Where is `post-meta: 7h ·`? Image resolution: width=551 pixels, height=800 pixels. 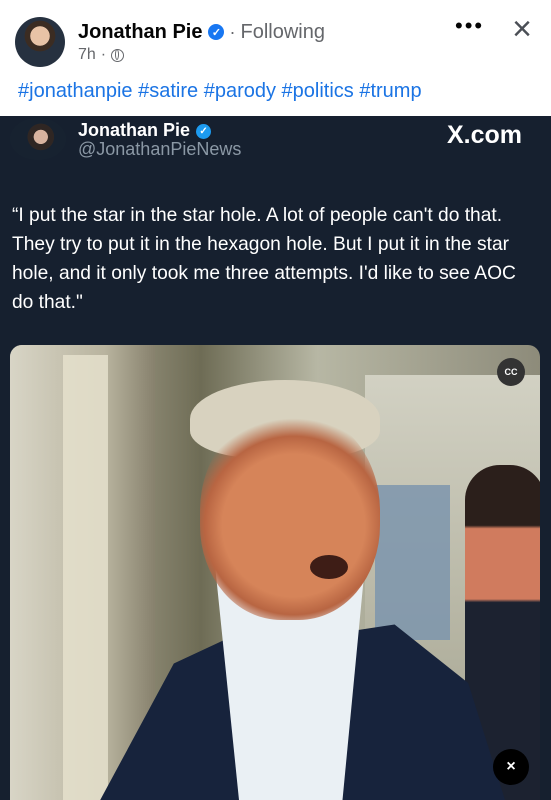
post-meta: 7h · is located at coordinates (101, 55).